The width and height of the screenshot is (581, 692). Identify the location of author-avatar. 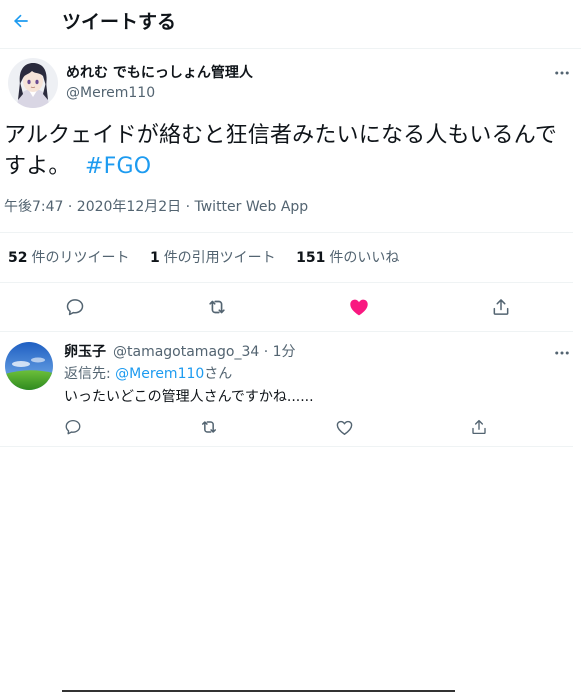
(33, 83).